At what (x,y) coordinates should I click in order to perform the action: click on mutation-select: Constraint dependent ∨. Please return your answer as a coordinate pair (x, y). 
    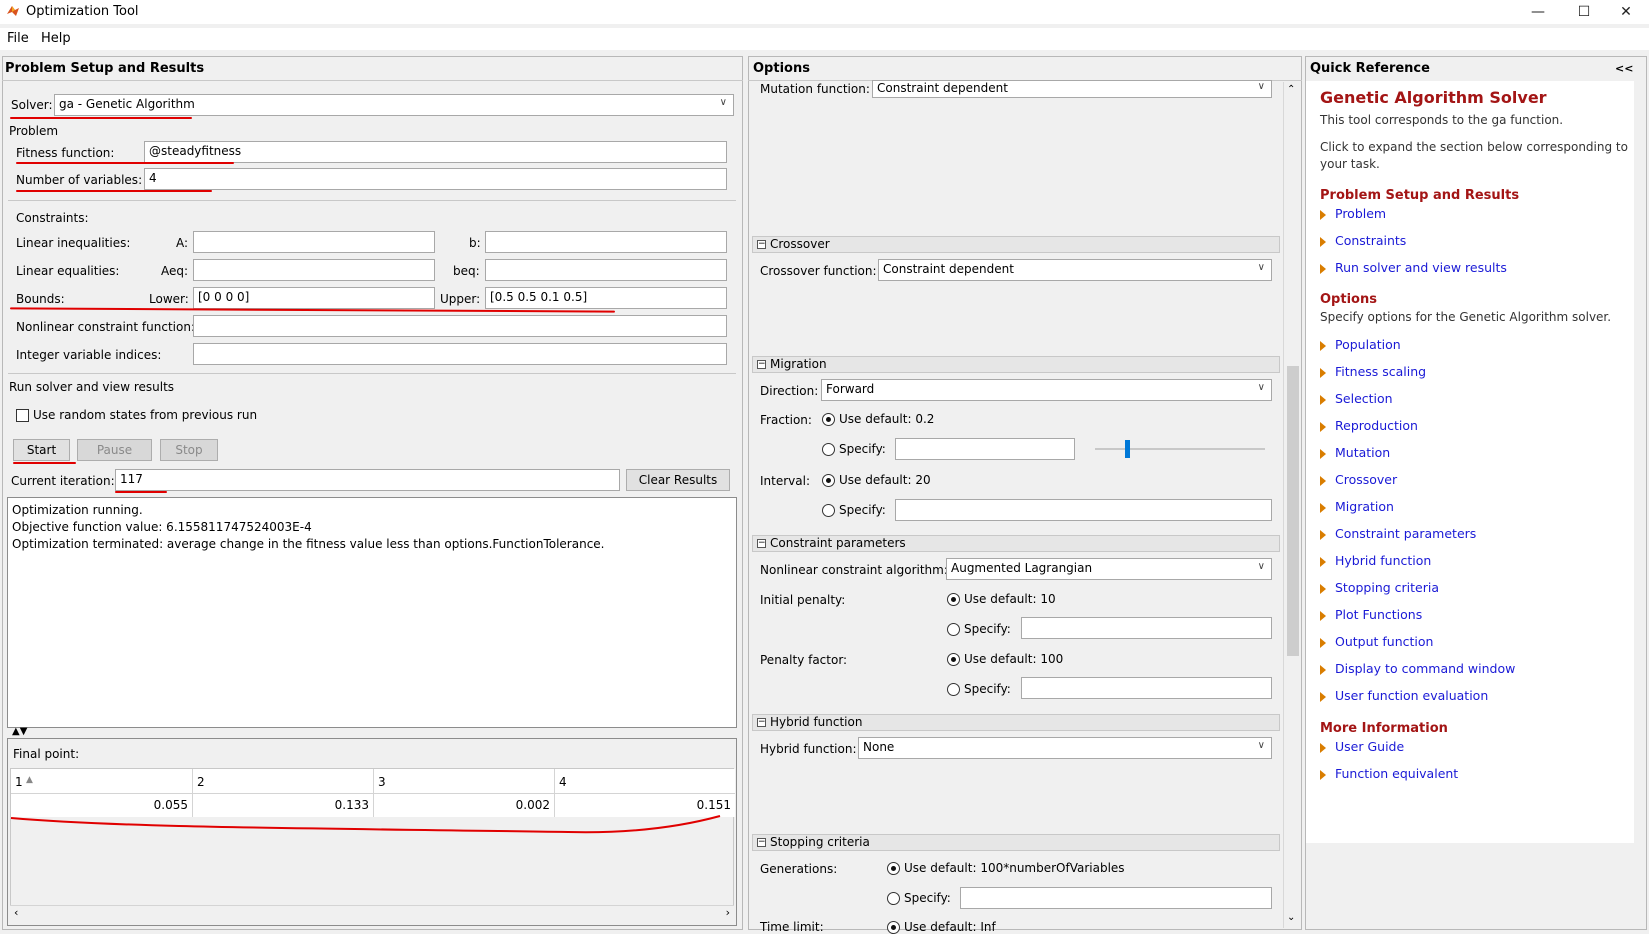
    Looking at the image, I should click on (1072, 89).